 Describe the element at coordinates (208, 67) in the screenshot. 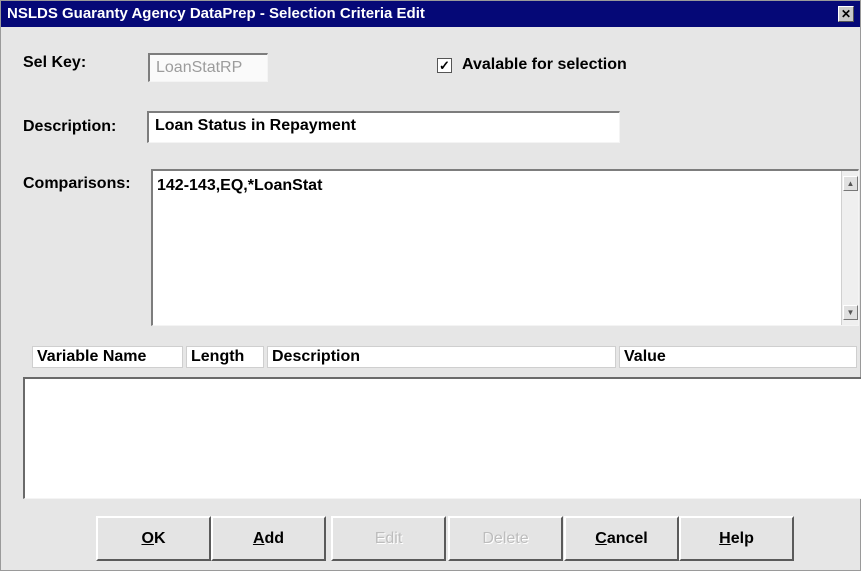

I see `sel-key-field: LoanStatRP` at that location.